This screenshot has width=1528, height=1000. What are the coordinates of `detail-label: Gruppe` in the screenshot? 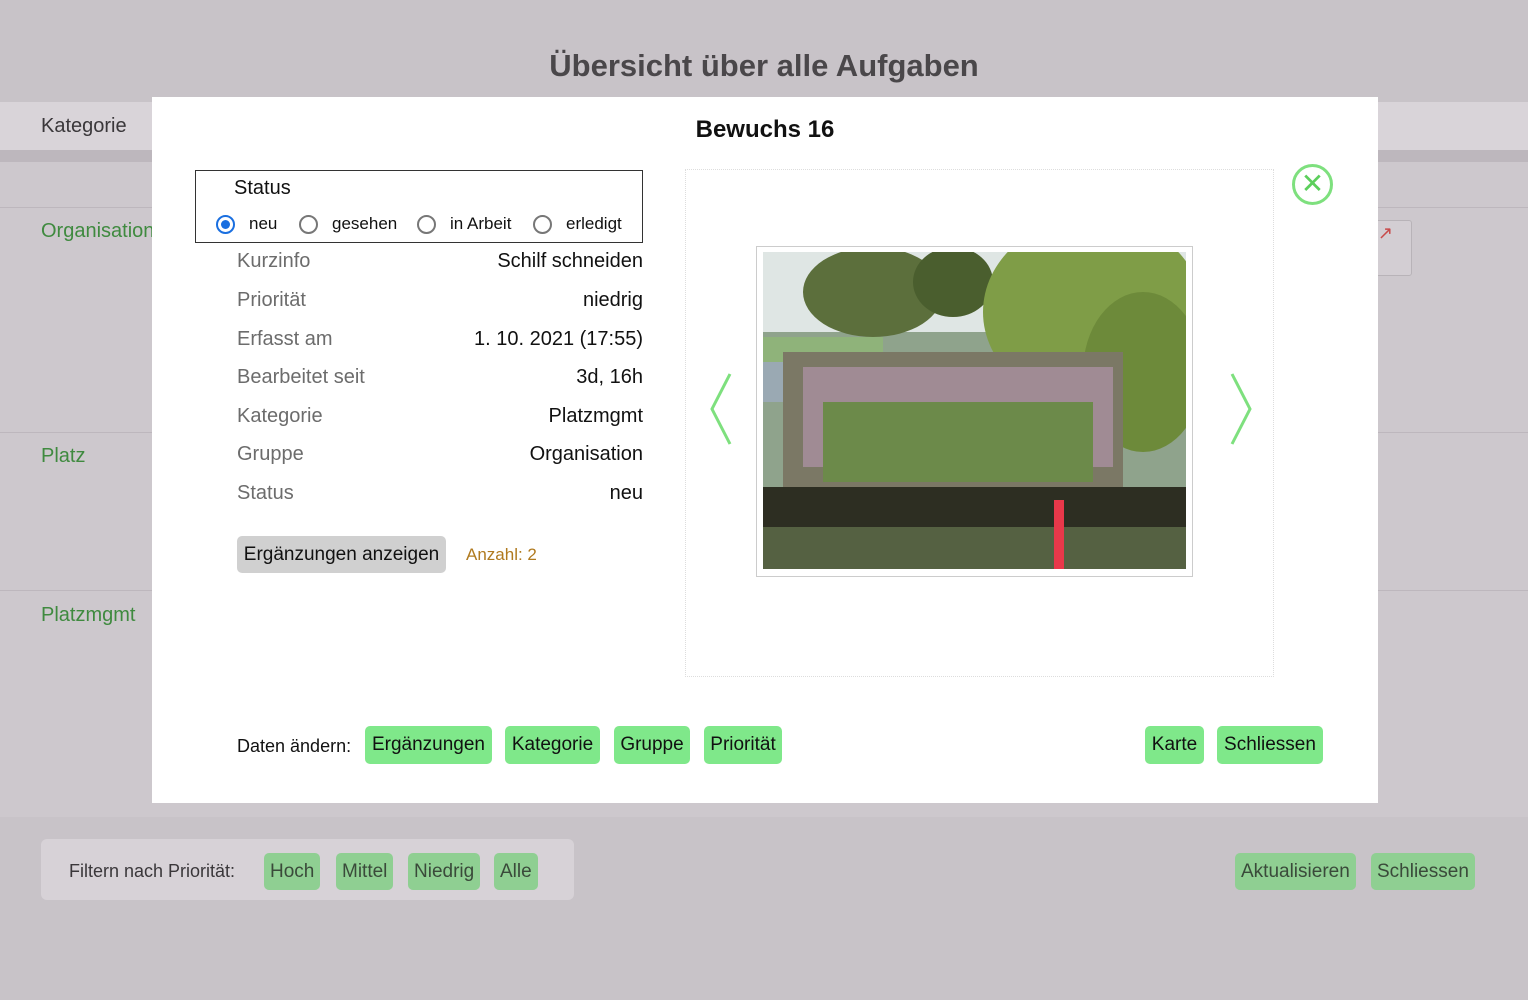 It's located at (270, 454).